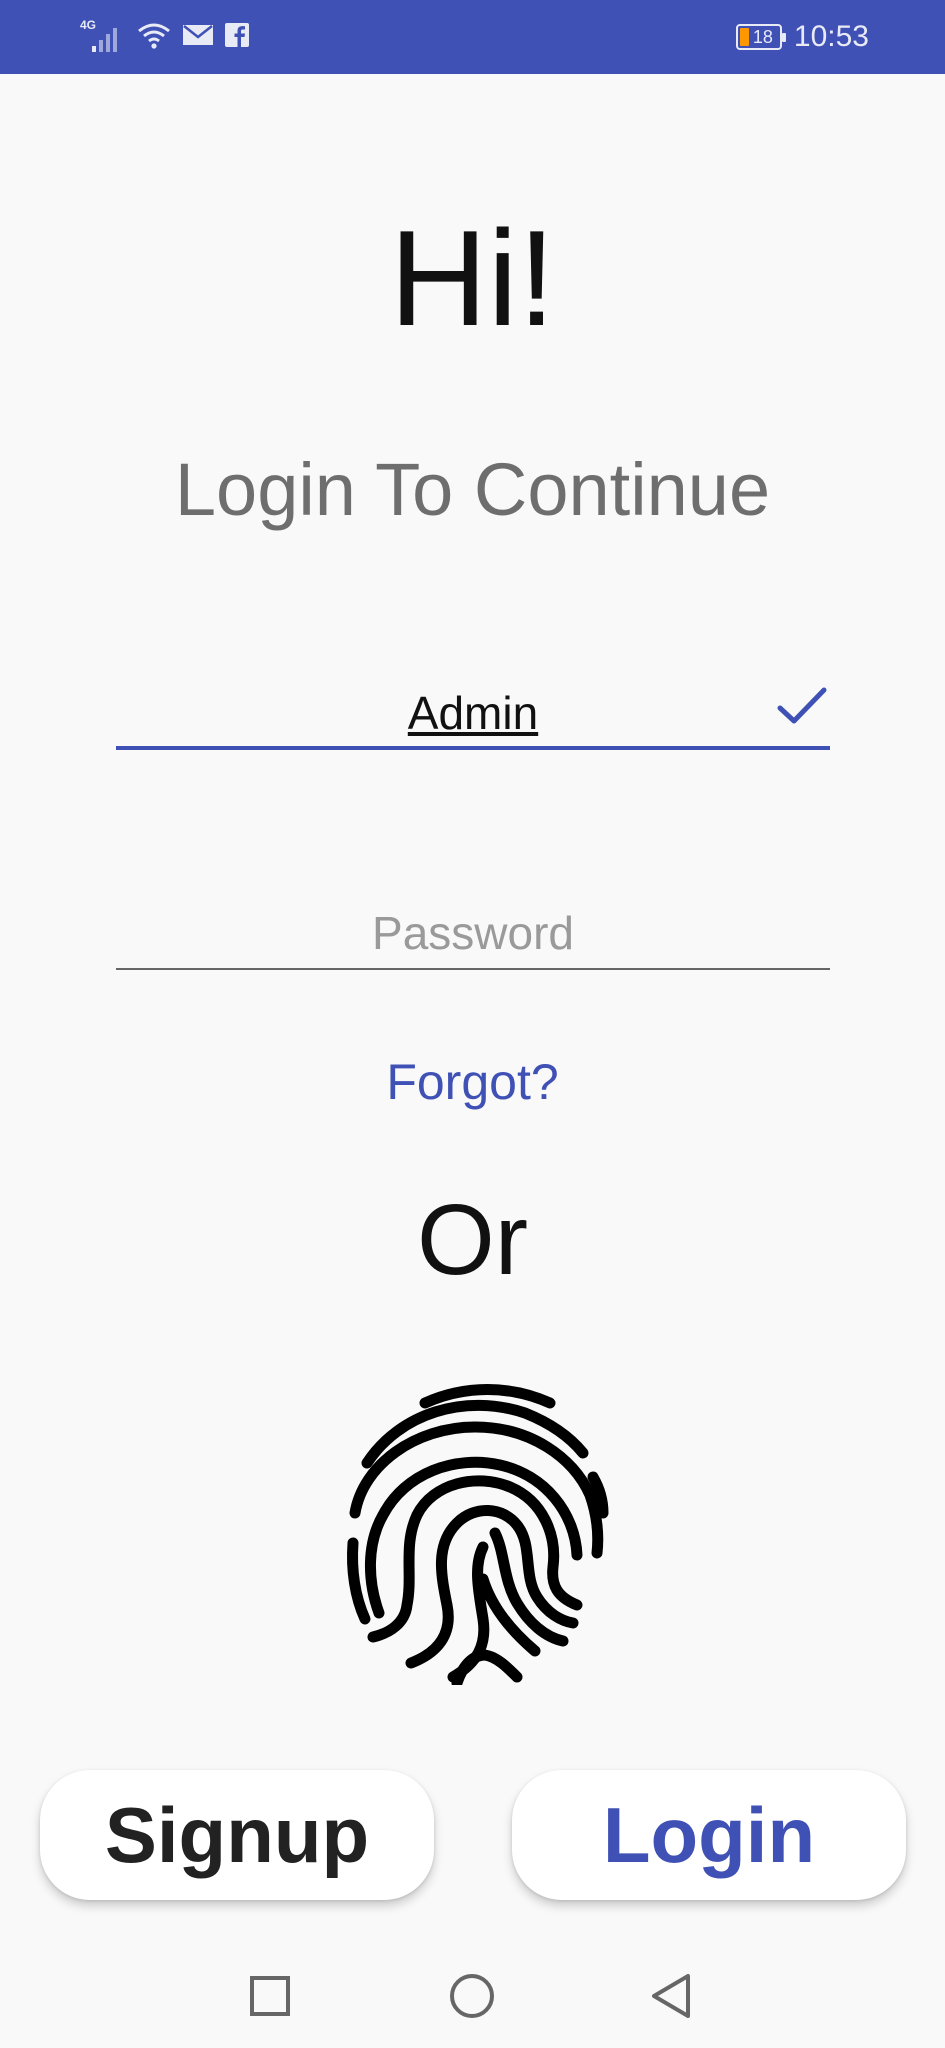  What do you see at coordinates (103, 36) in the screenshot?
I see `signal-icon: 4G` at bounding box center [103, 36].